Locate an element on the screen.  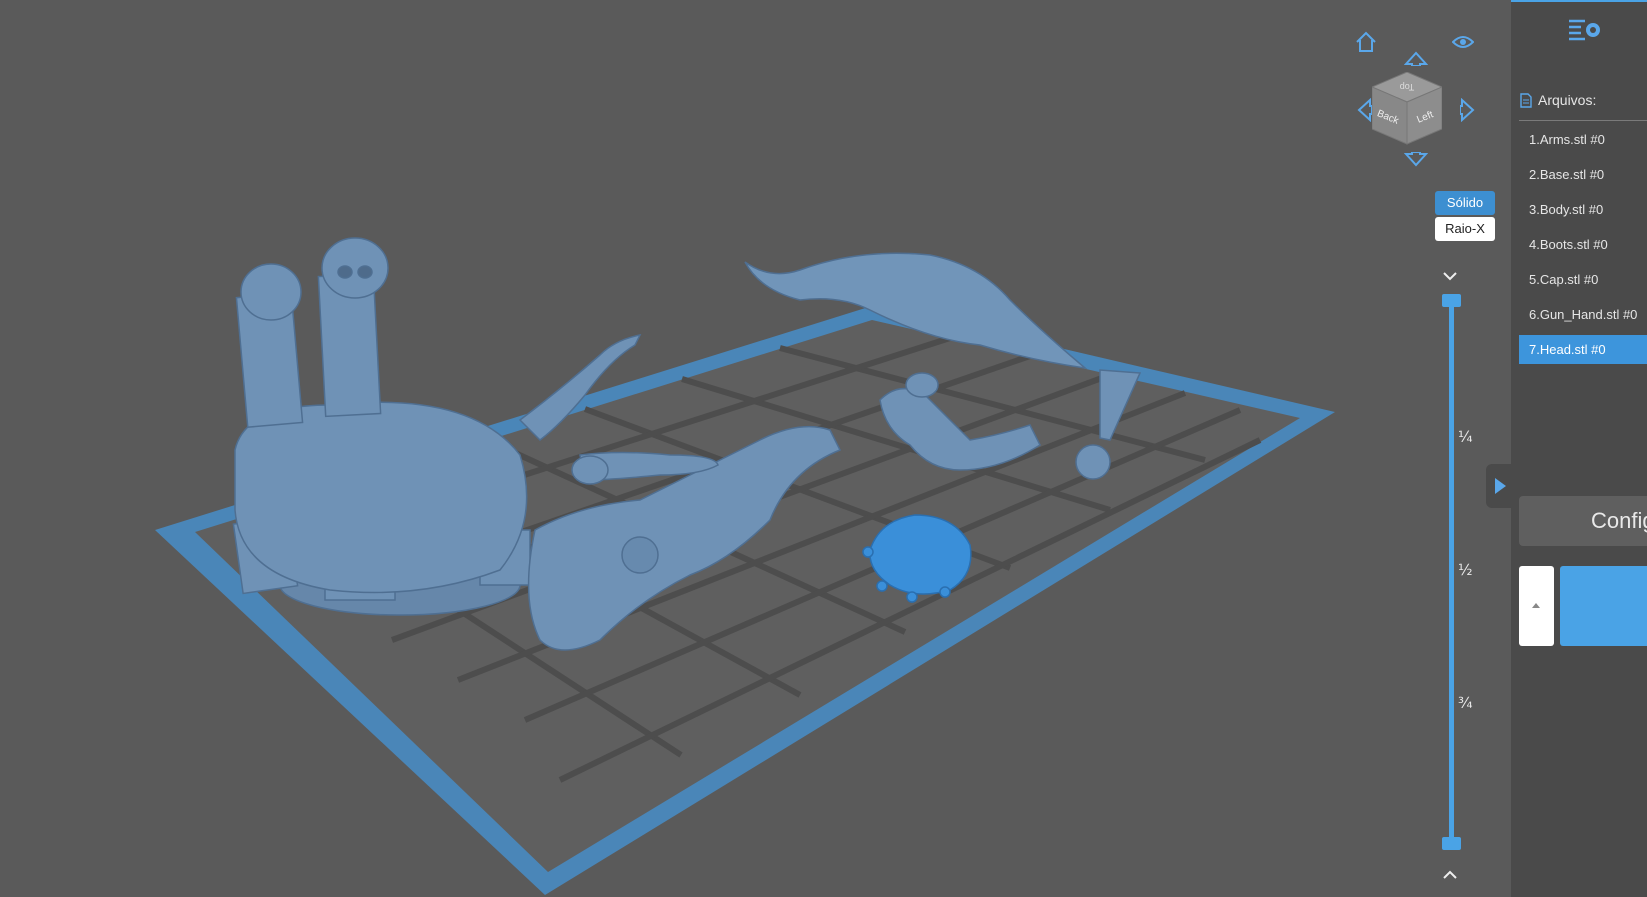
file-item-base: 2.Base.stl #0 is located at coordinates (1583, 174).